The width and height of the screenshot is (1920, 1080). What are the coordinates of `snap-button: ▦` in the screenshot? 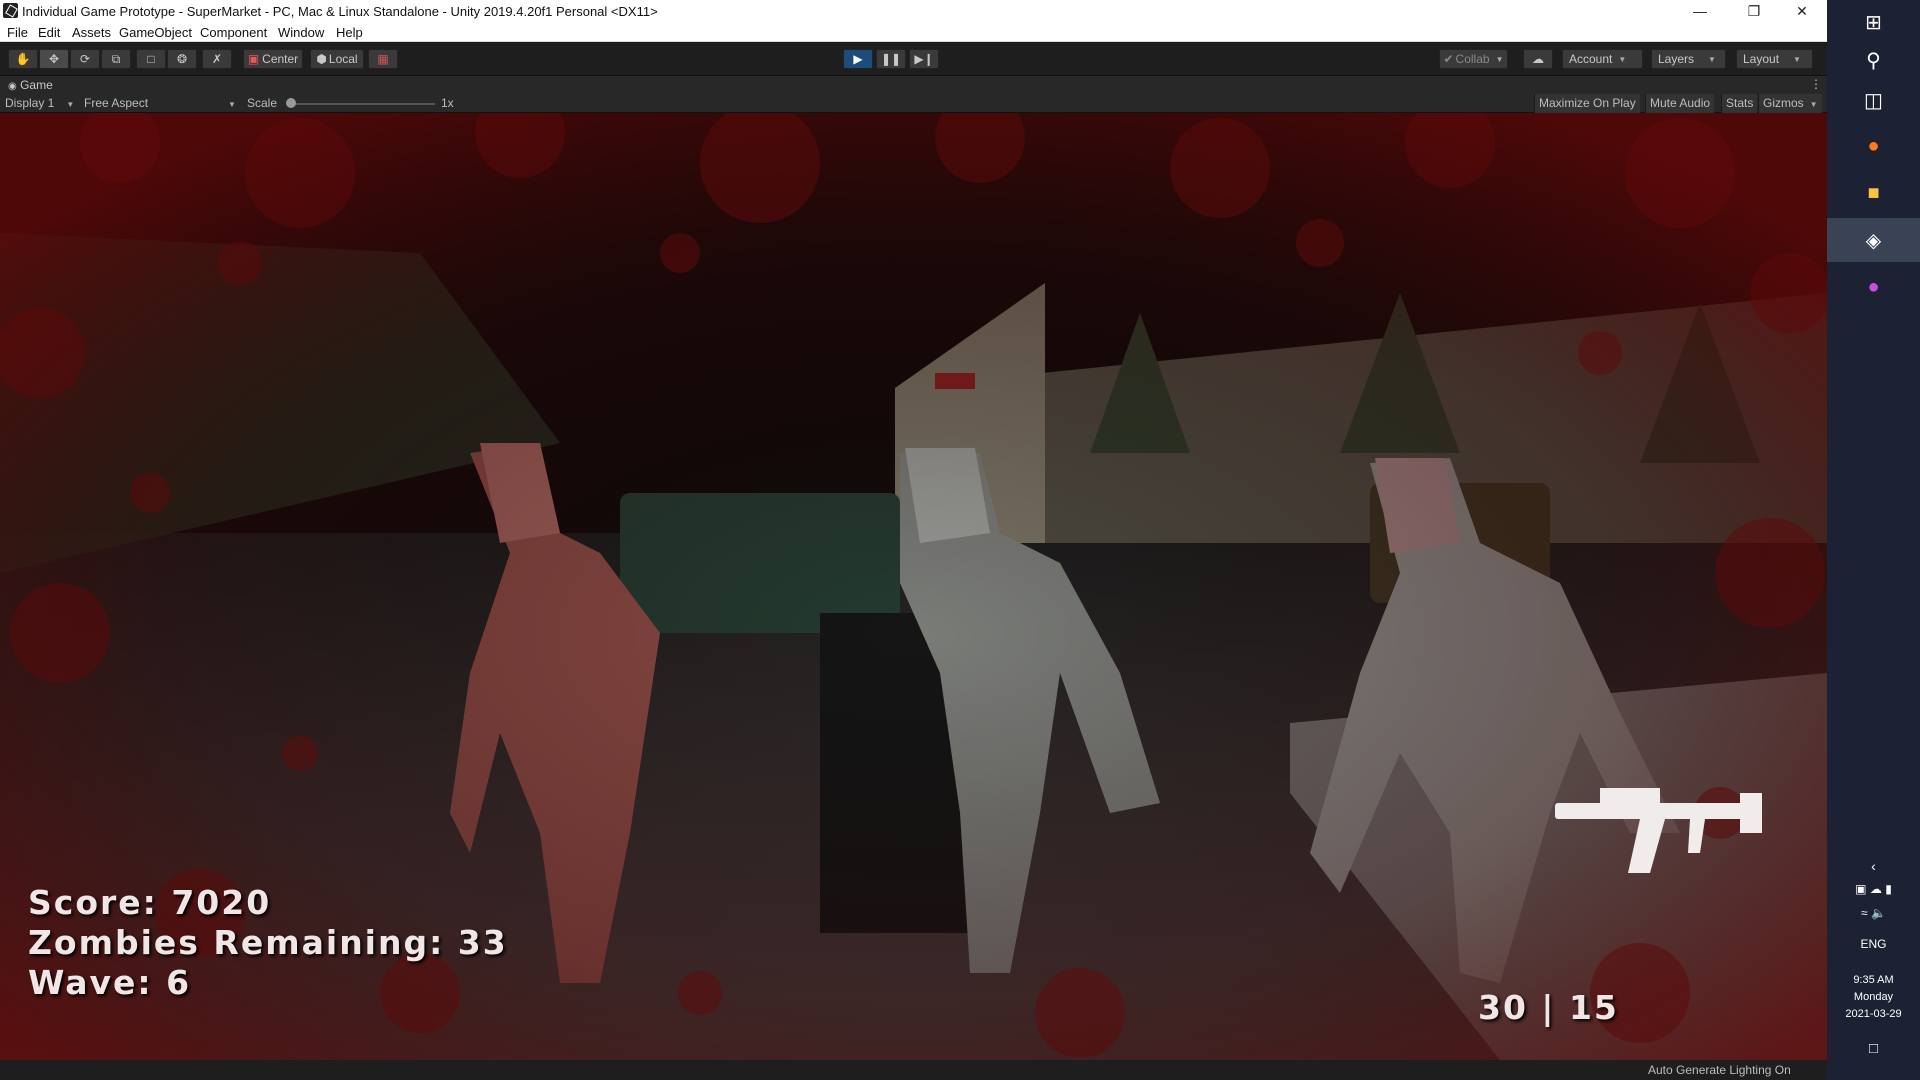 It's located at (383, 59).